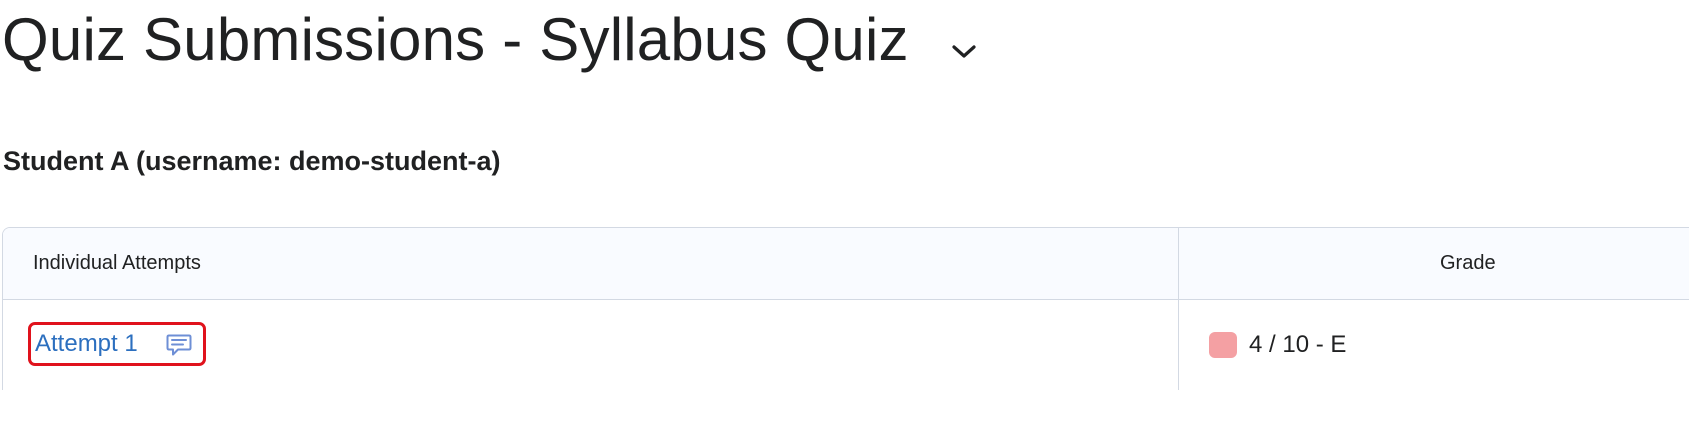  Describe the element at coordinates (1223, 345) in the screenshot. I see `grade-status-swatch` at that location.